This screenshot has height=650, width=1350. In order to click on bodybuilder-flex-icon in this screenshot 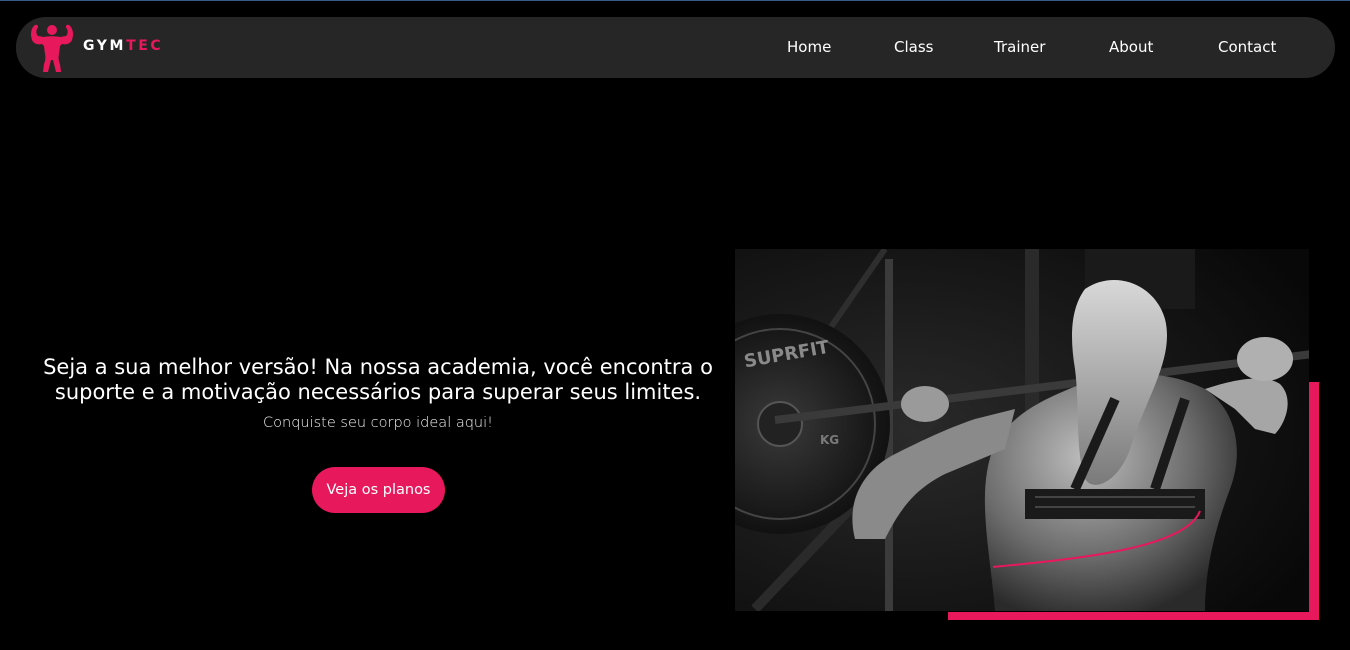, I will do `click(52, 46)`.